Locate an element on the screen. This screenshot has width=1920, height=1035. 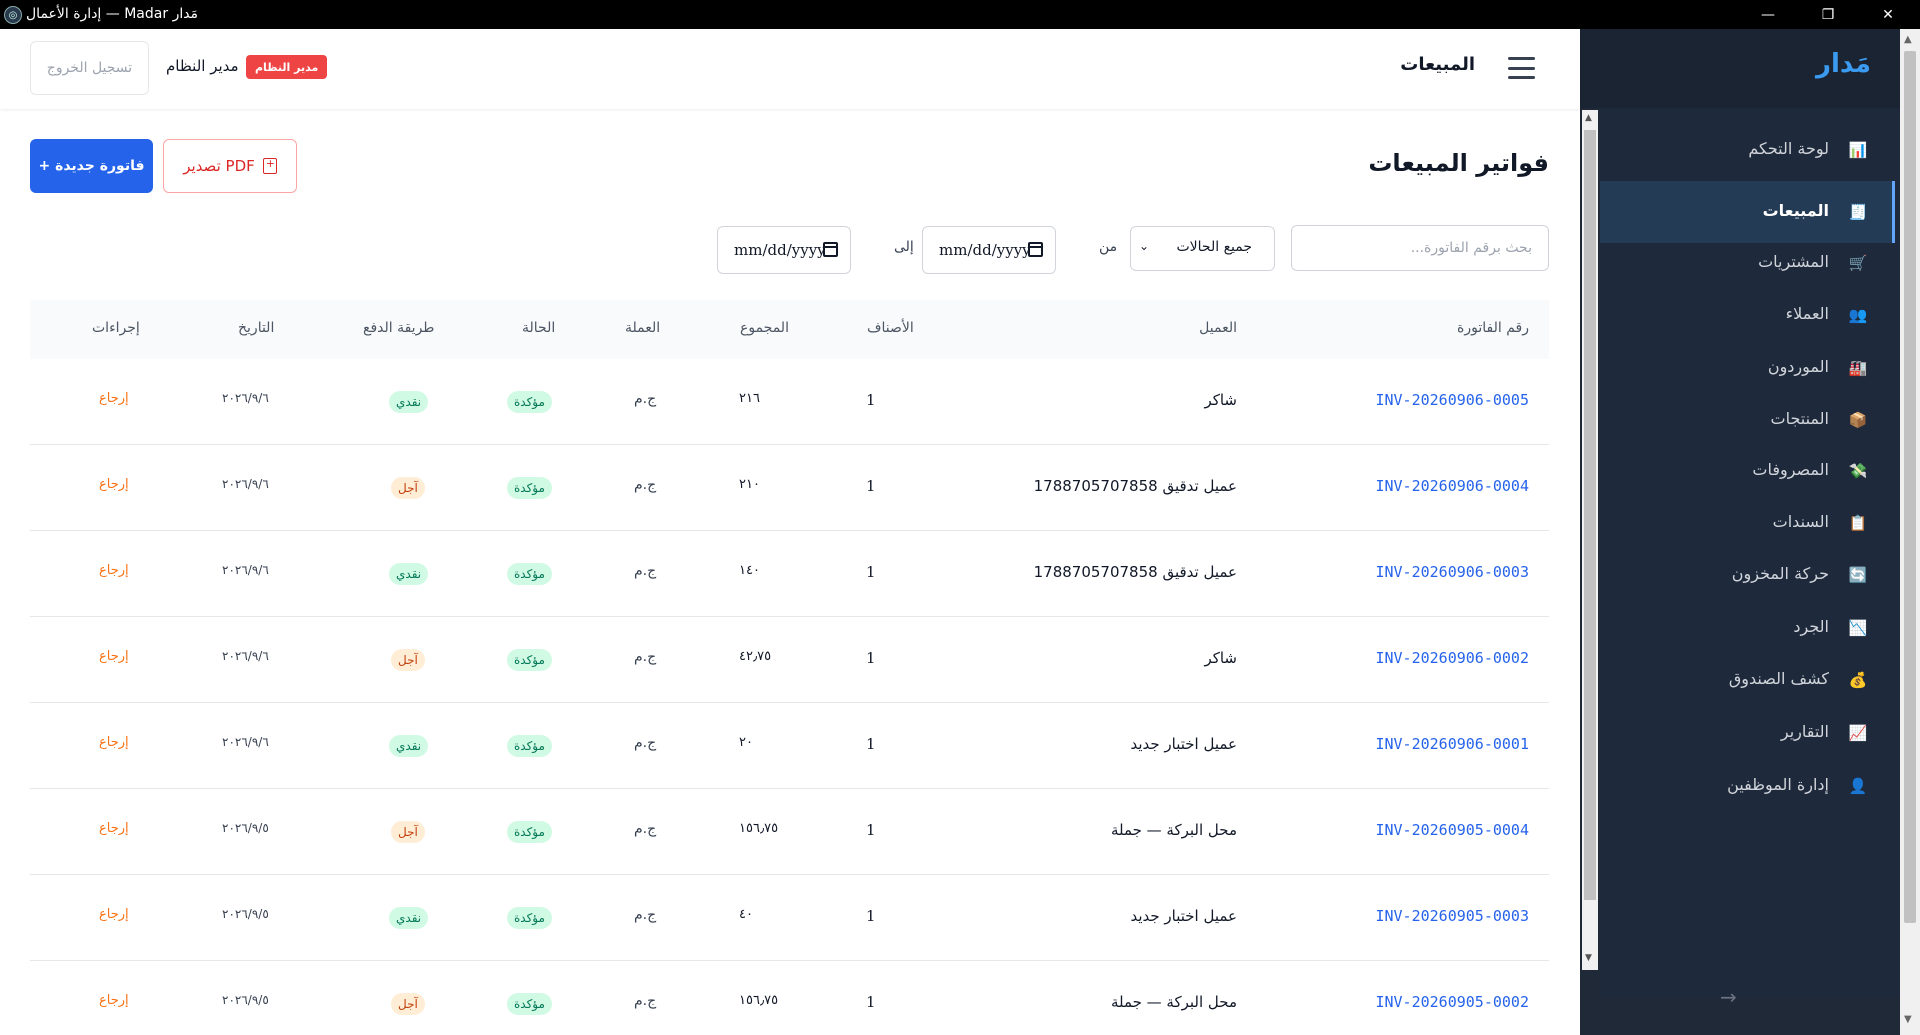
new-invoice-button: + فاتورة جديدة is located at coordinates (91, 166).